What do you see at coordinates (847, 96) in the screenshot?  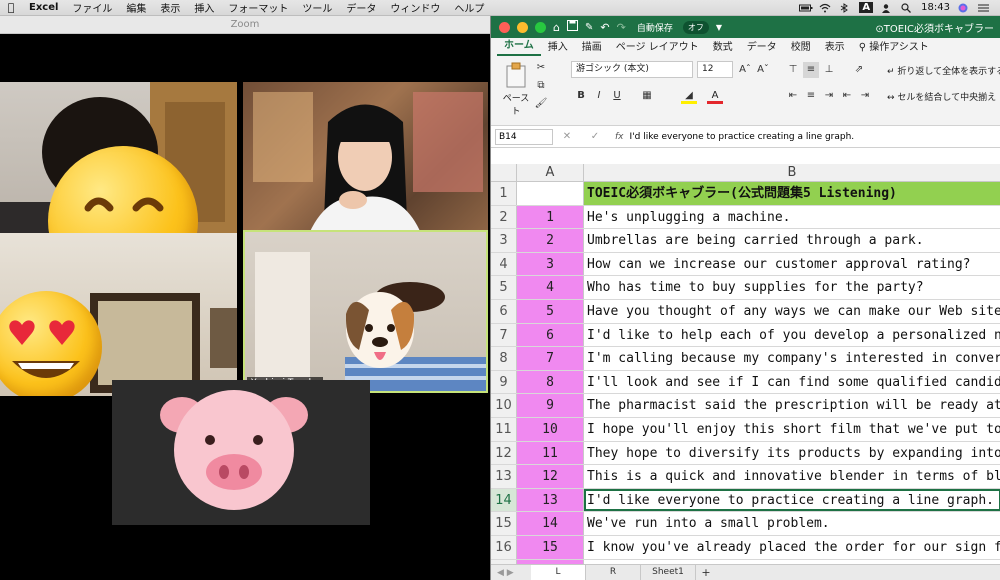 I see `decrease-indent-icon: ⇤` at bounding box center [847, 96].